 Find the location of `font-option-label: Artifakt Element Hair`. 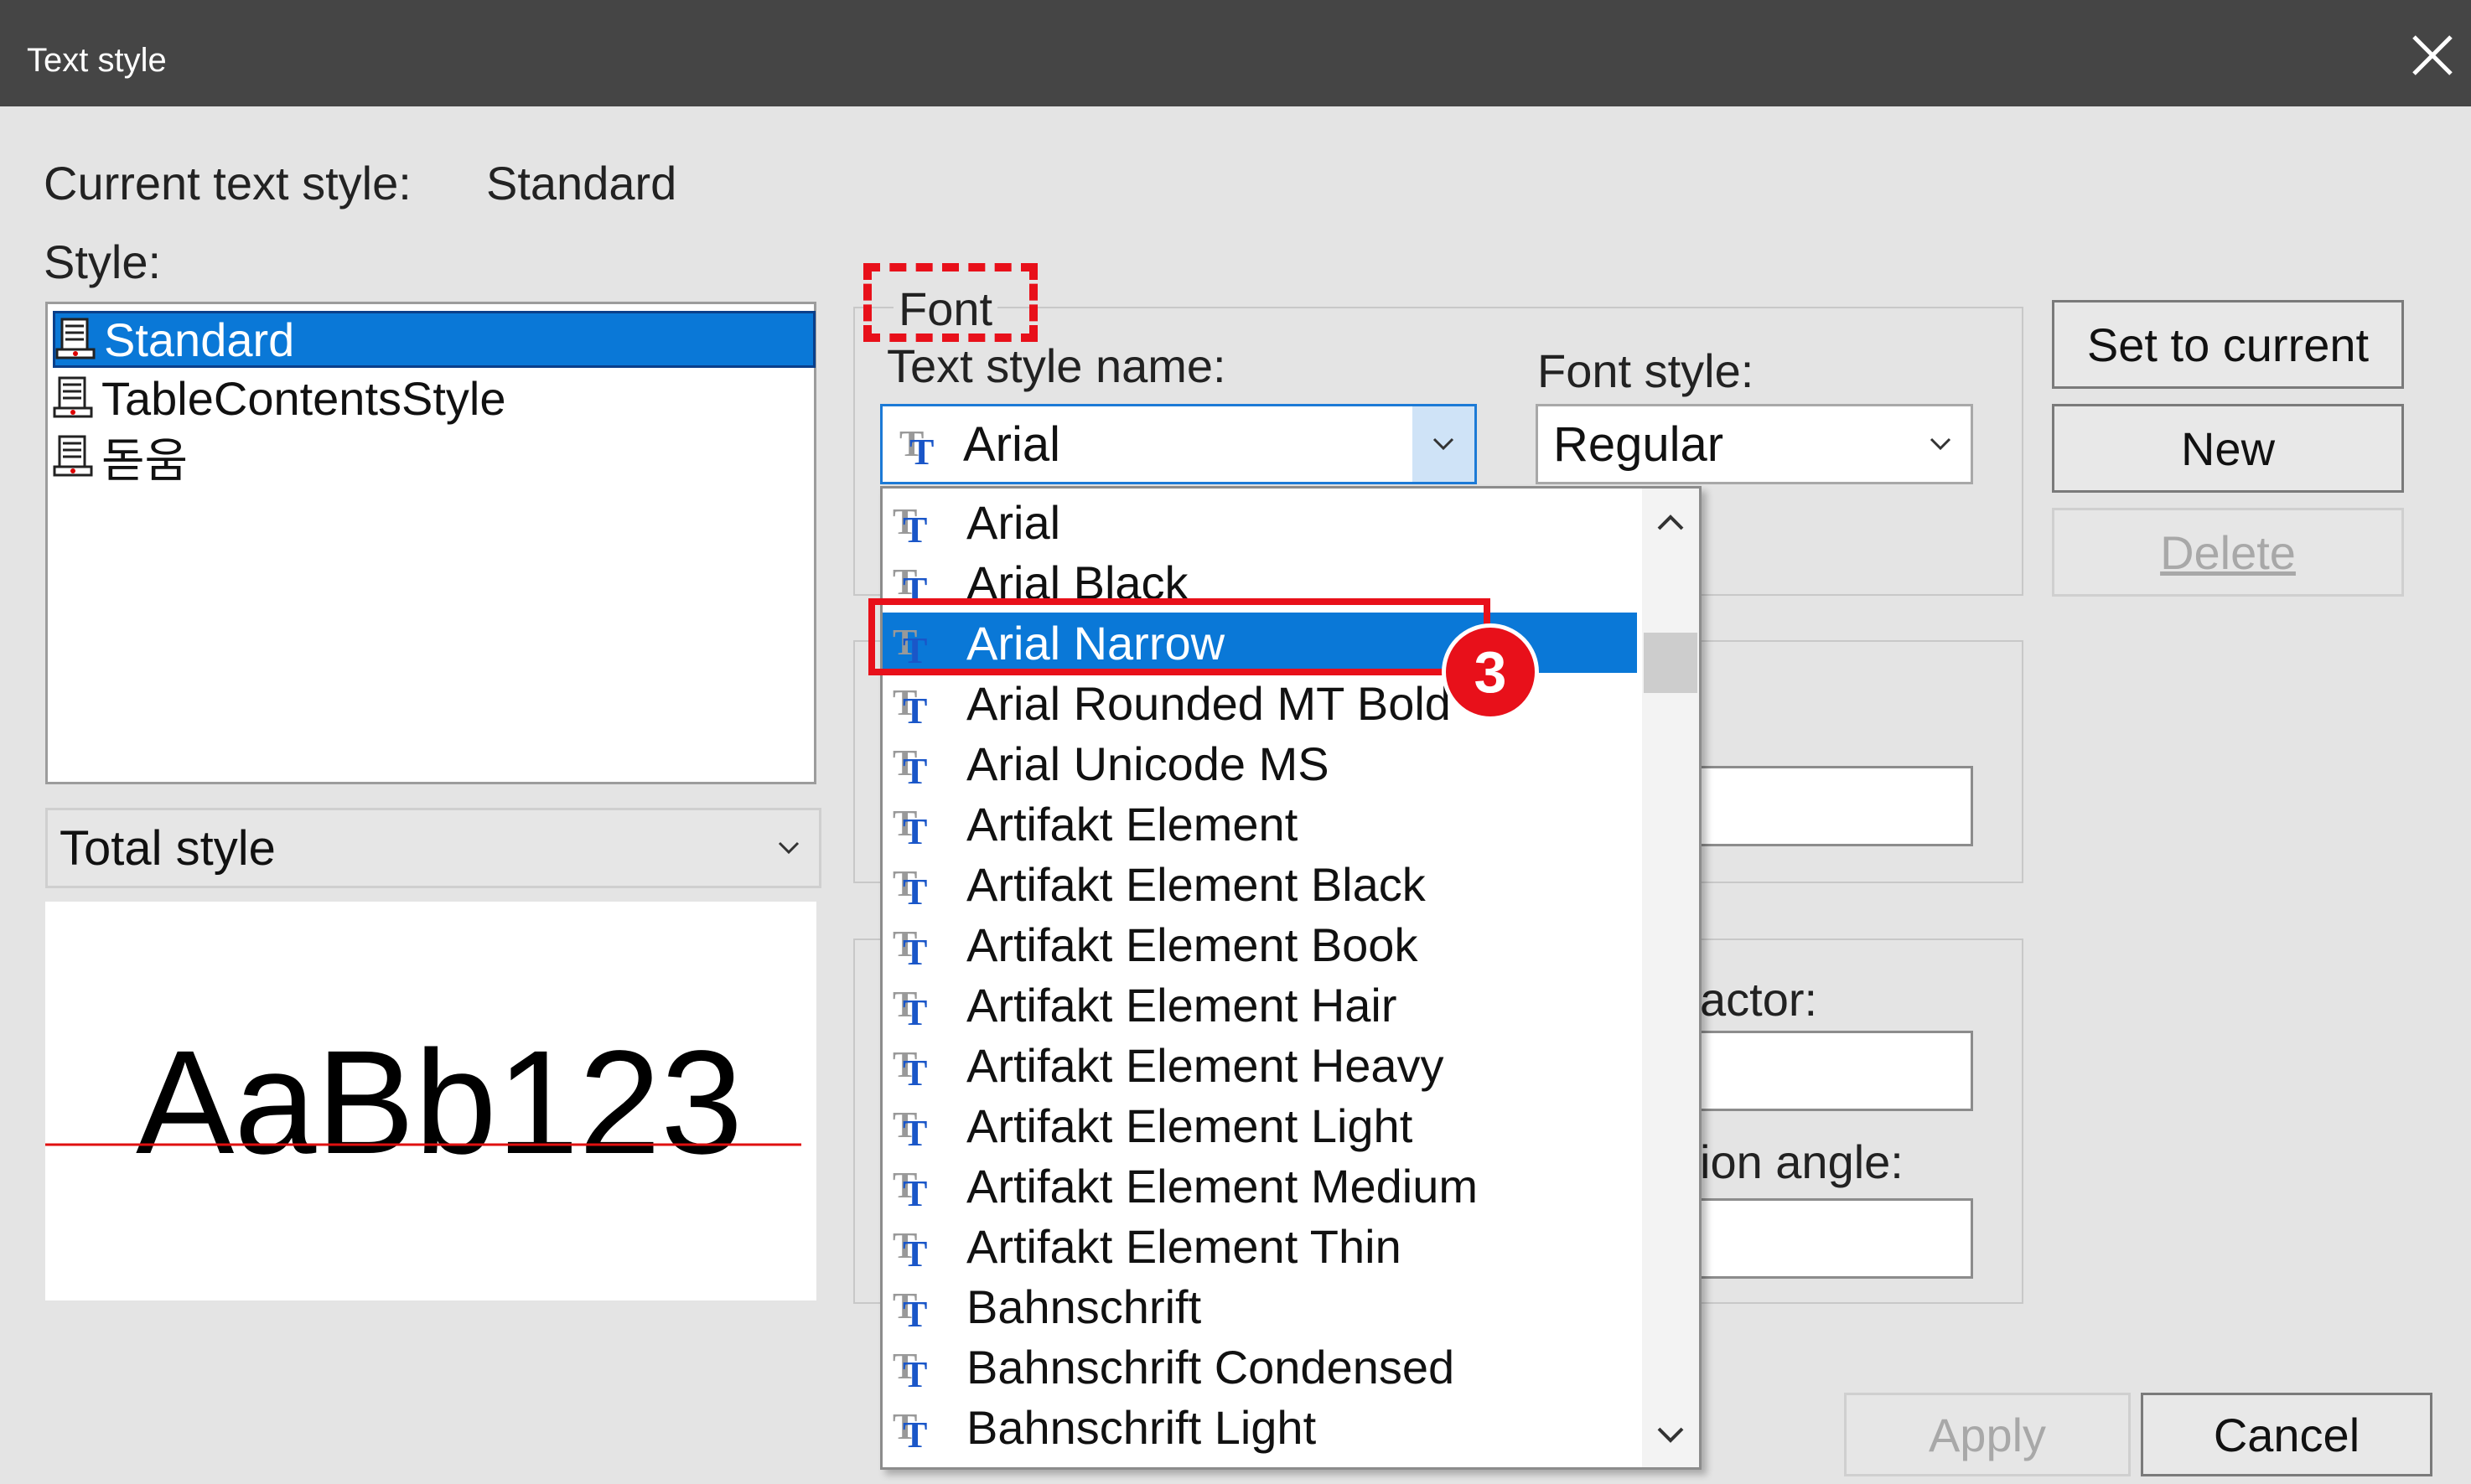

font-option-label: Artifakt Element Hair is located at coordinates (1182, 1005).